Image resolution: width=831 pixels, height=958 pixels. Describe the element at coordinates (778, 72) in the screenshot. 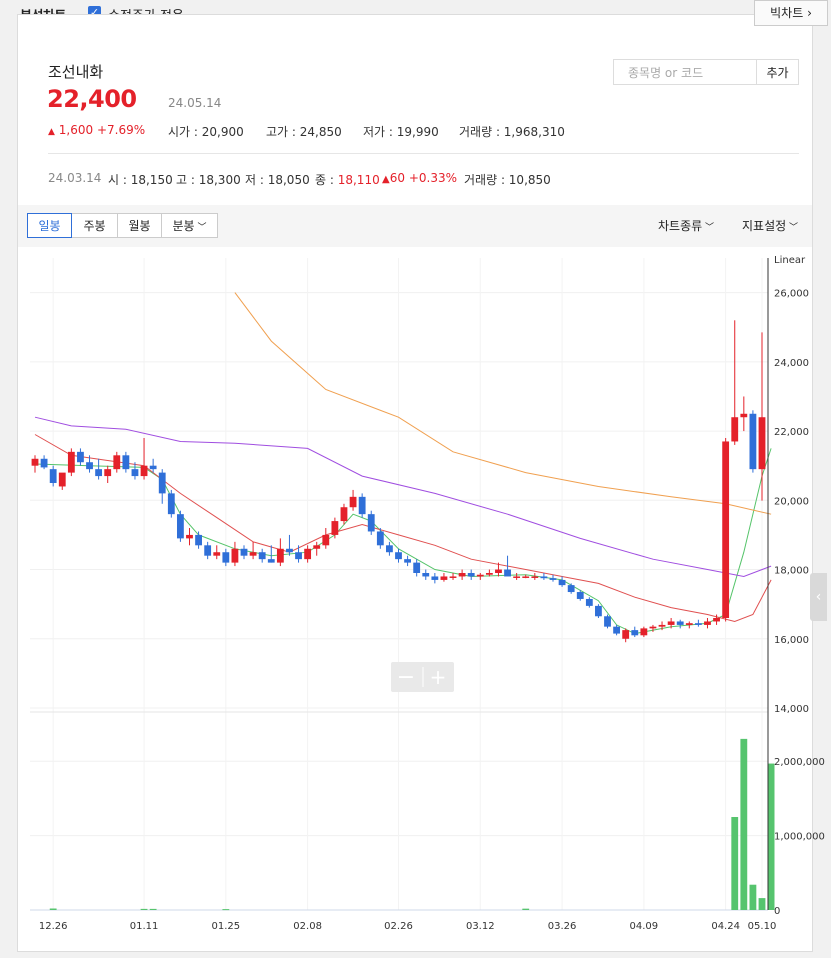

I see `add-button: 추가` at that location.